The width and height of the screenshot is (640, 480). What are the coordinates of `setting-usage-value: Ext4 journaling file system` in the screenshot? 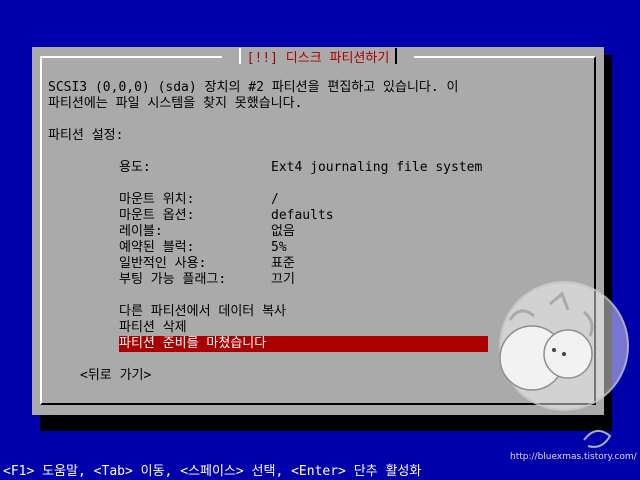 It's located at (377, 167).